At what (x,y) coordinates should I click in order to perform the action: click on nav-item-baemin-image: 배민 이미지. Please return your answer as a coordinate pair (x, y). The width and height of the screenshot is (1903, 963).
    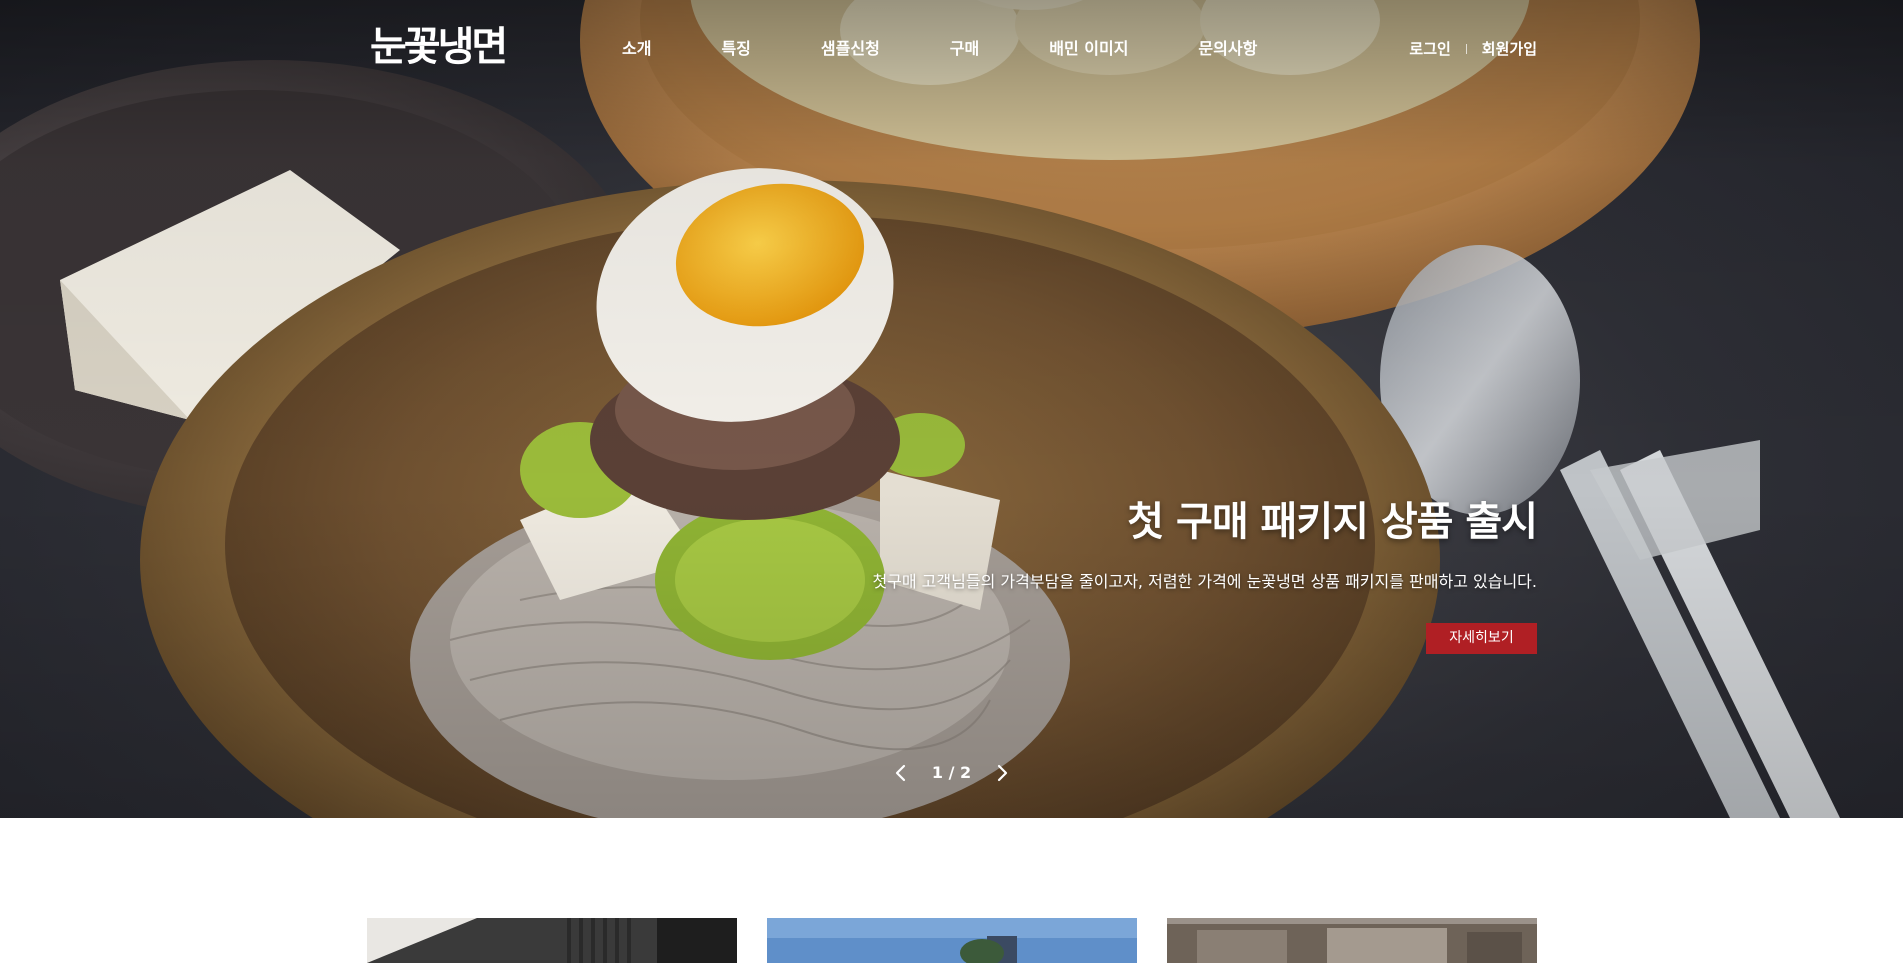
    Looking at the image, I should click on (1088, 49).